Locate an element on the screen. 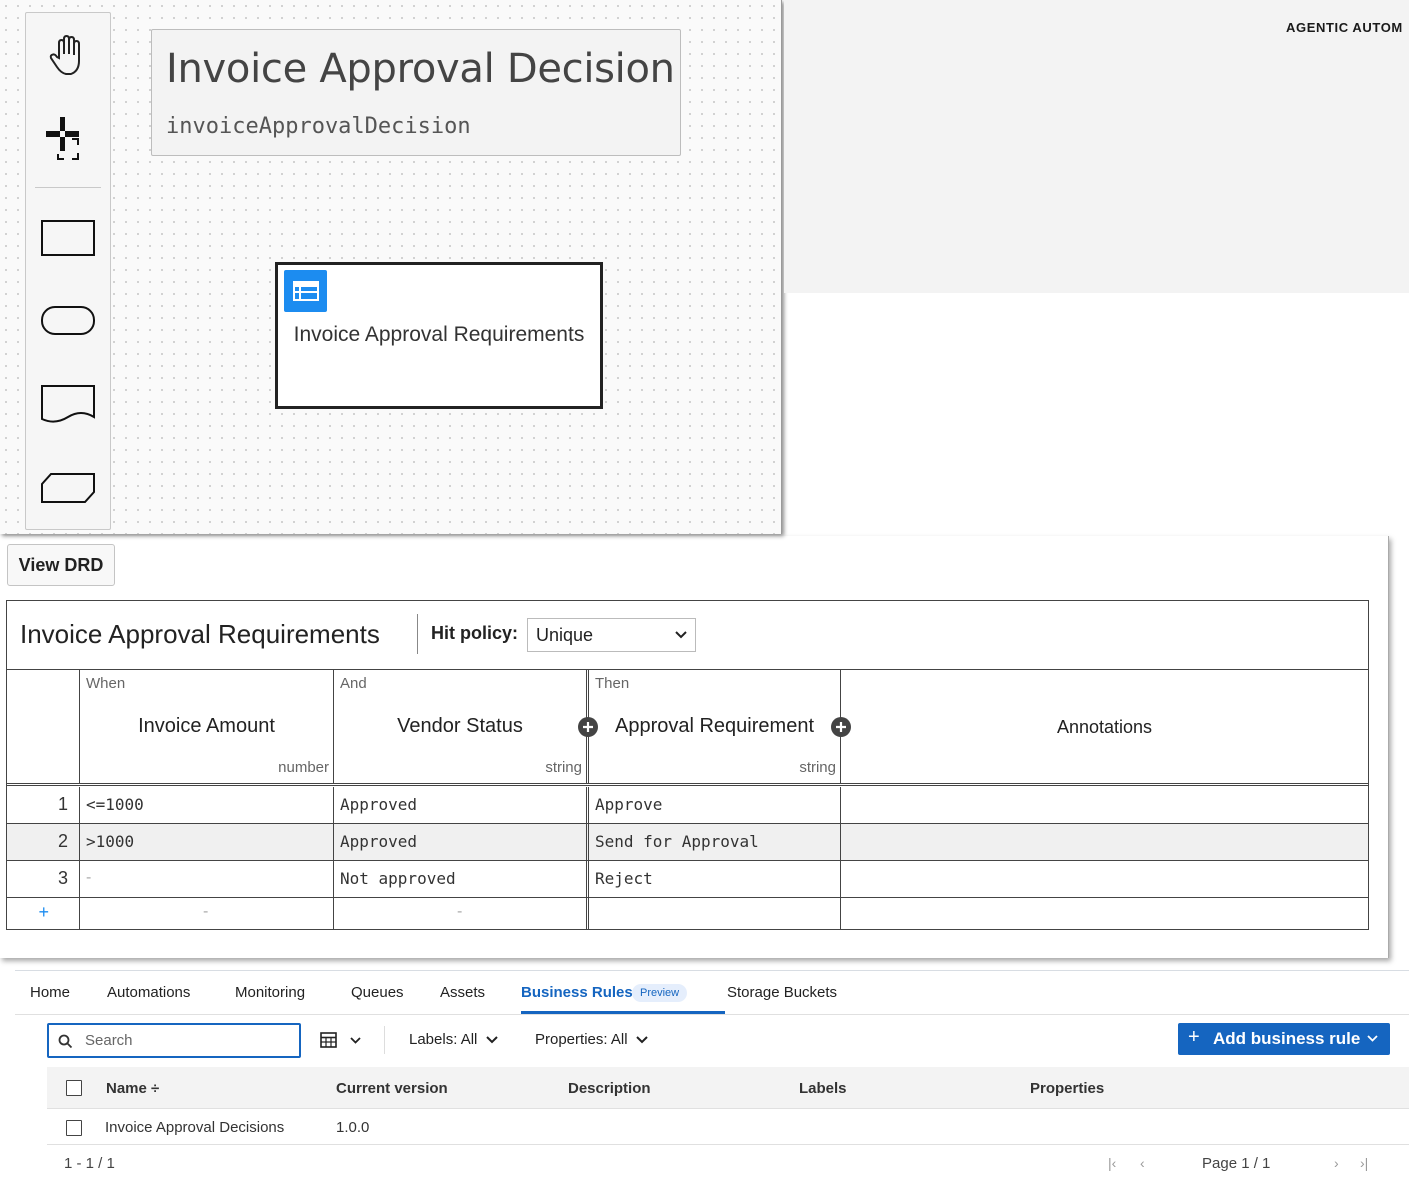  select-all-checkbox is located at coordinates (74, 1088).